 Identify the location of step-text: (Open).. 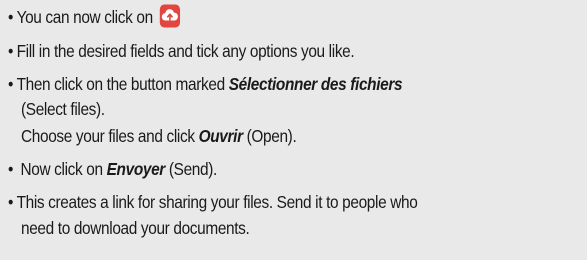
(269, 136).